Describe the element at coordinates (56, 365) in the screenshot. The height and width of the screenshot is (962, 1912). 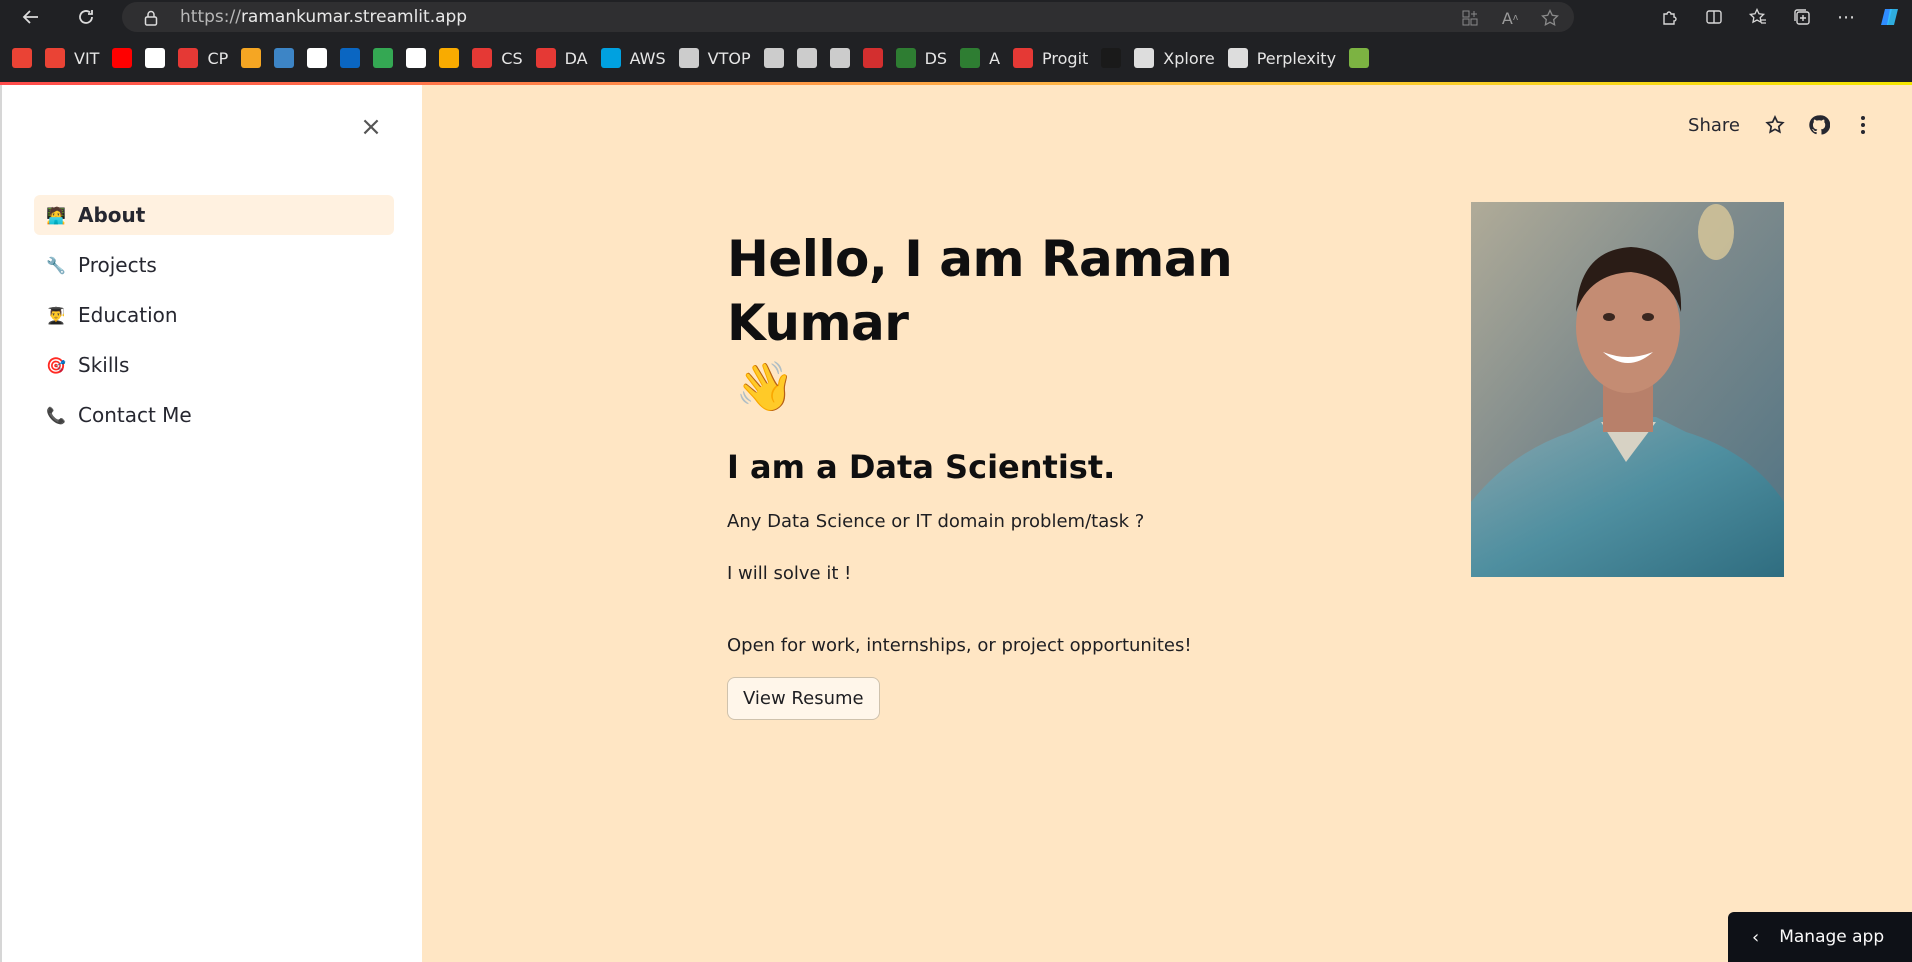
I see `sidebar-item-emoji-icon: 🎯` at that location.